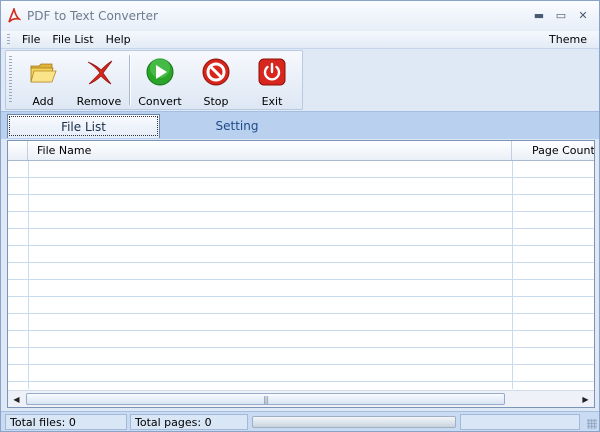  I want to click on close-button: ✕, so click(583, 15).